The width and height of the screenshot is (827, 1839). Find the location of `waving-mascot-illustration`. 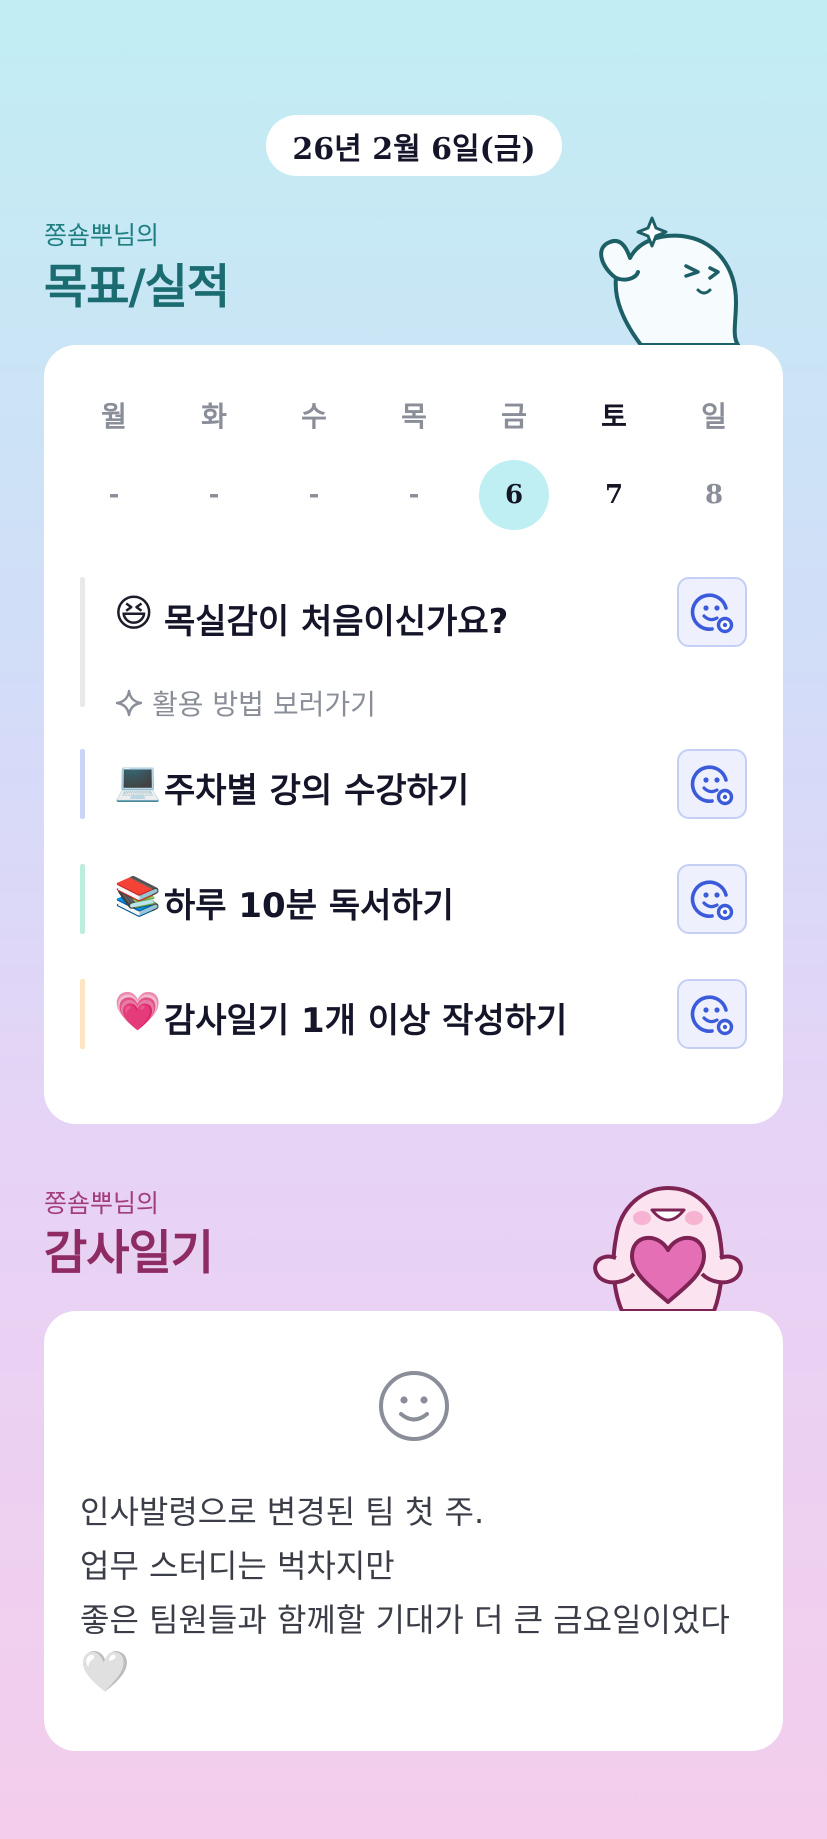

waving-mascot-illustration is located at coordinates (669, 281).